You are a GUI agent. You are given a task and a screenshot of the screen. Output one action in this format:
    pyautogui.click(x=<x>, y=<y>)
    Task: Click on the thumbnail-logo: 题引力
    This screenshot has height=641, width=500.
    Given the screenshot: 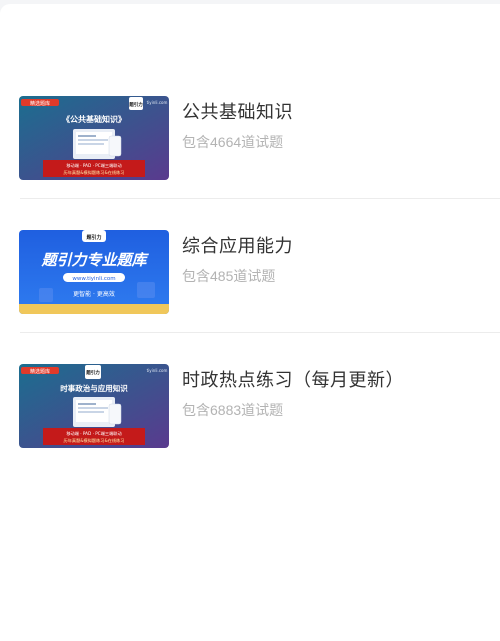 What is the action you would take?
    pyautogui.click(x=93, y=237)
    